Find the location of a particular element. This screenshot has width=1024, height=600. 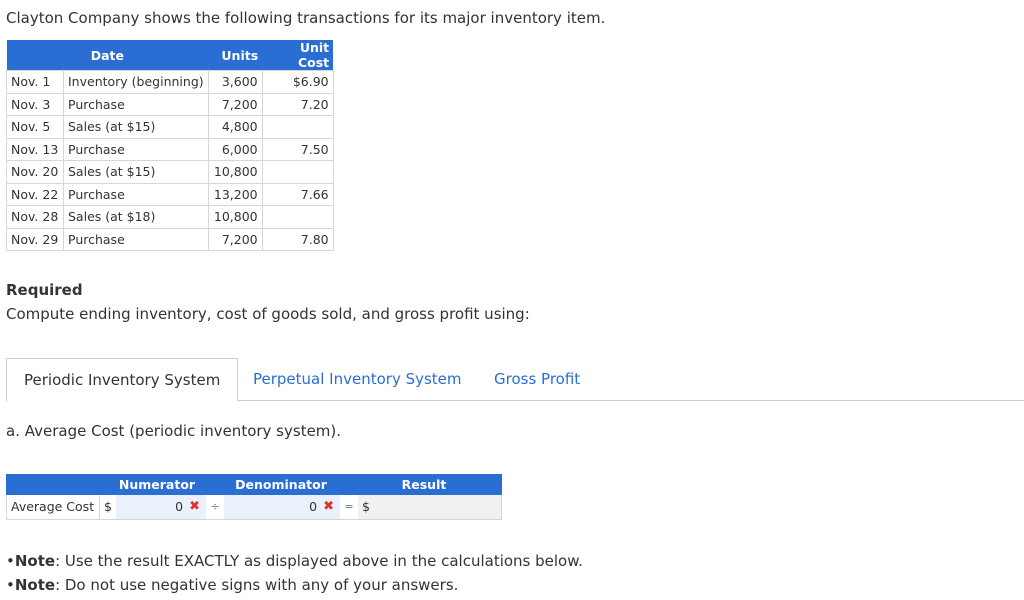

table-row: Nov. 29 Purchase 7,200 7.80 is located at coordinates (170, 239).